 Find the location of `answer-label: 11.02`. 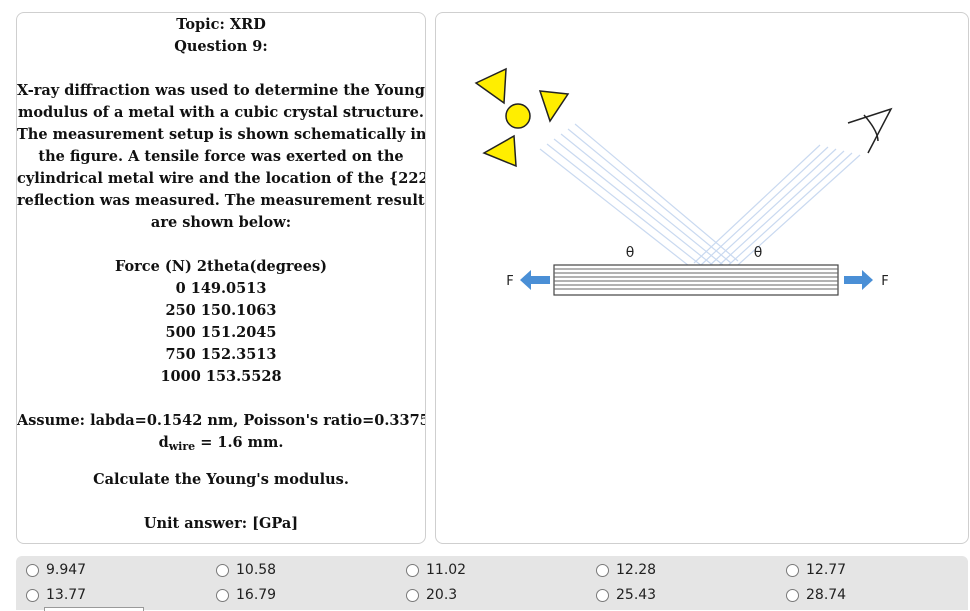

answer-label: 11.02 is located at coordinates (446, 570).